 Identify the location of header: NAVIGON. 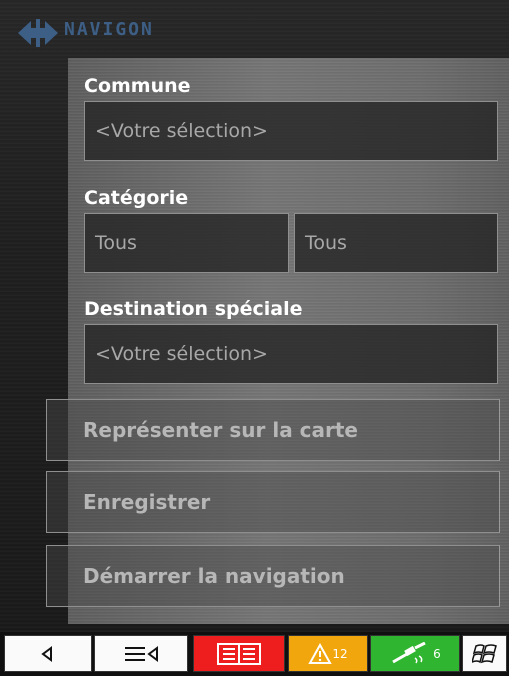
(254, 29).